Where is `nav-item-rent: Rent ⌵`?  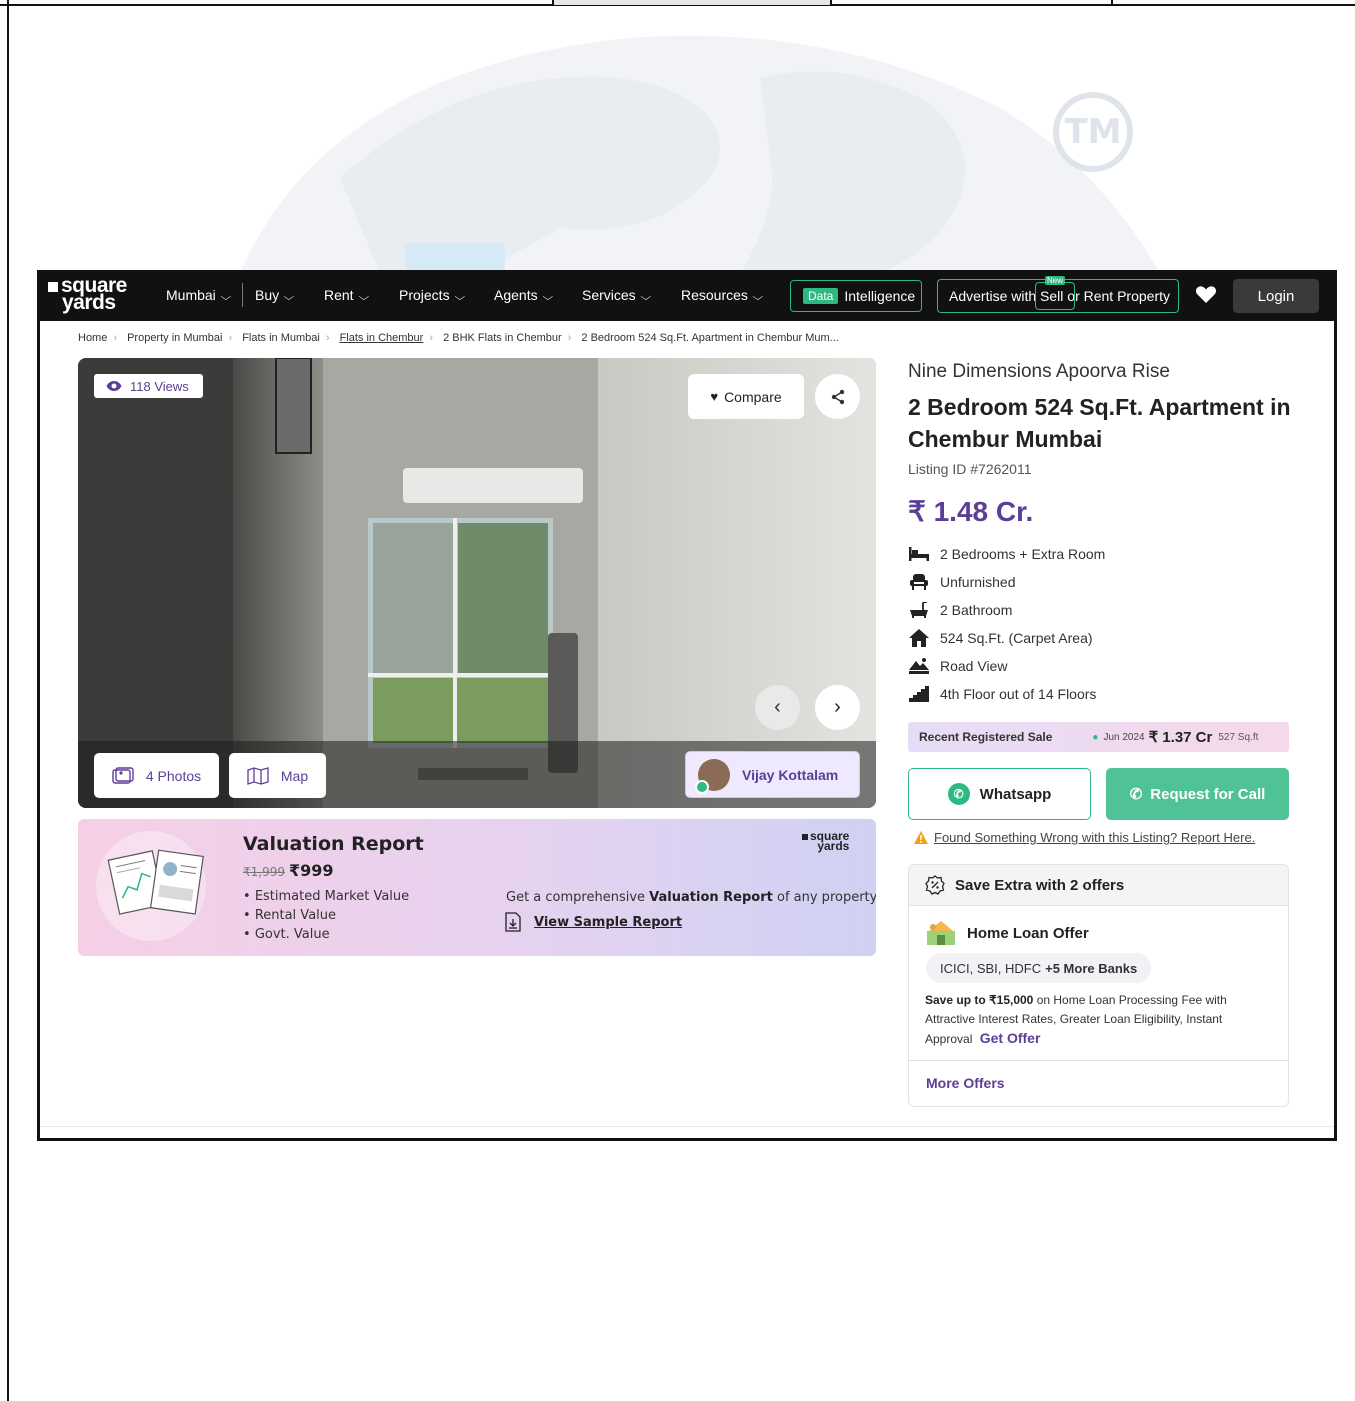
nav-item-rent: Rent ⌵ is located at coordinates (346, 295).